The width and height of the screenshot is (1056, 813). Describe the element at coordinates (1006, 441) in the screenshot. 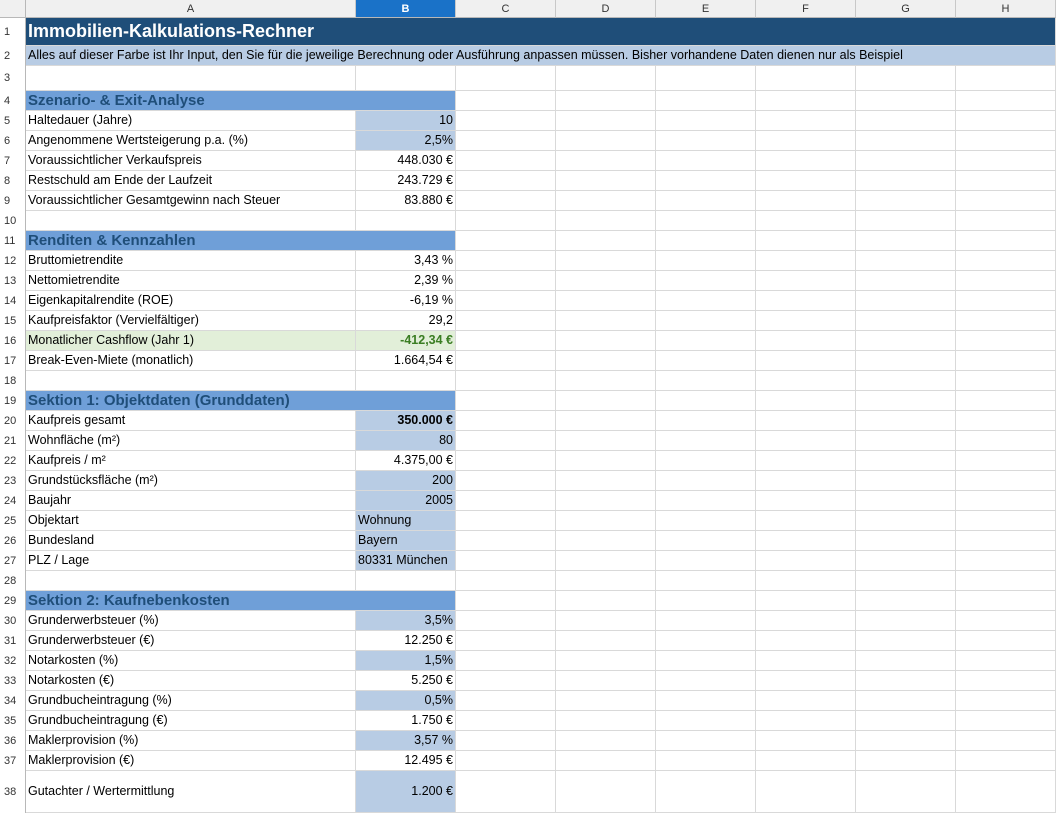

I see `cell-h21` at that location.